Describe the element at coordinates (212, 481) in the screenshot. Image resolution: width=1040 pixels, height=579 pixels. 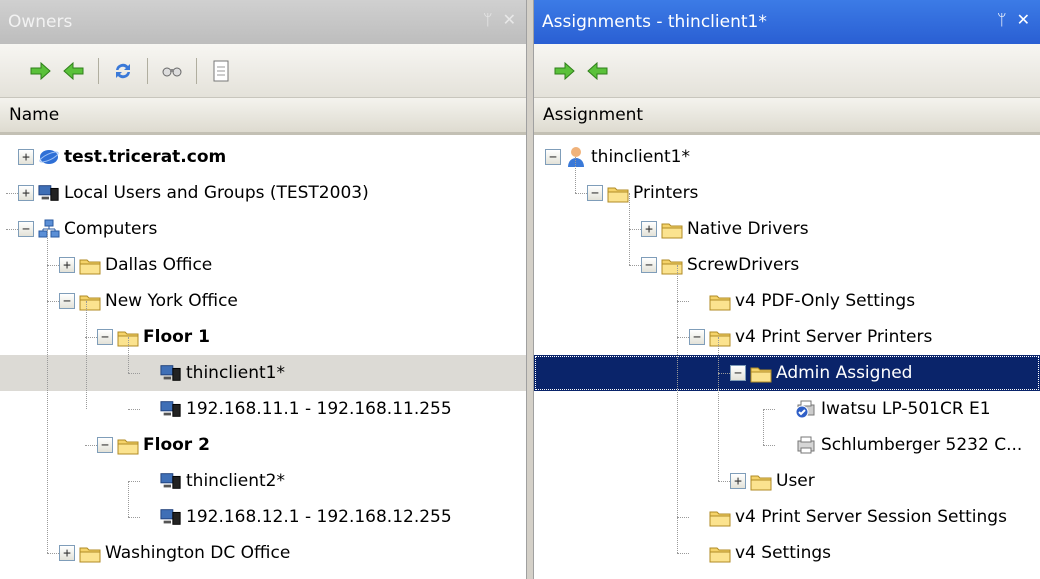
I see `tree-node: thinclient2*` at that location.